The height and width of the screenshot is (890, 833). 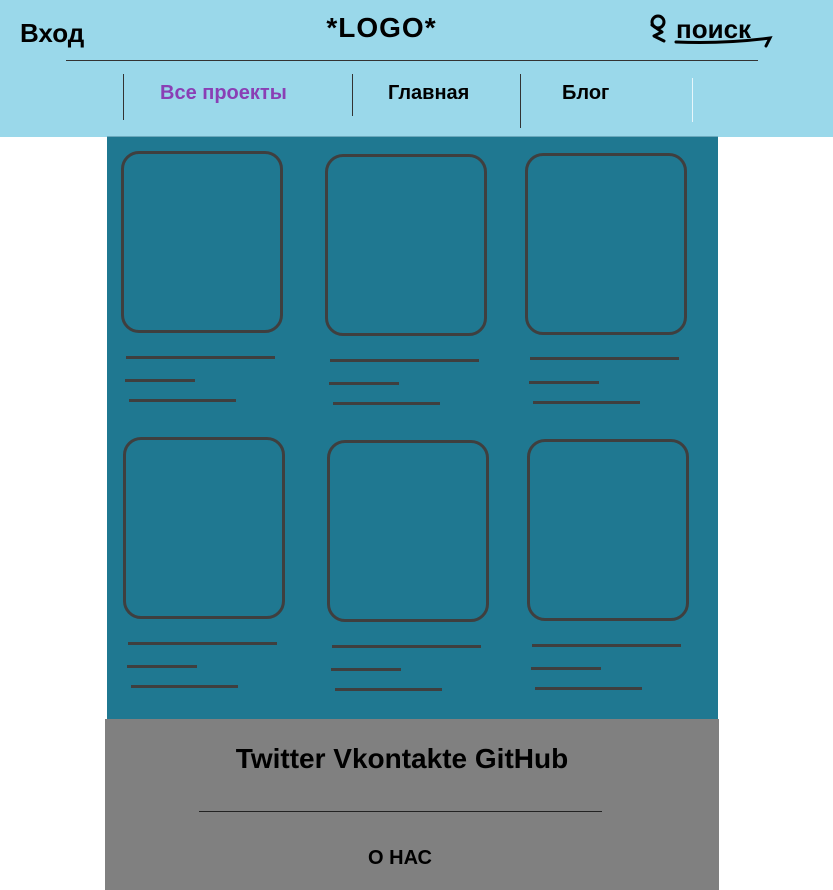 What do you see at coordinates (400, 811) in the screenshot?
I see `footer-divider` at bounding box center [400, 811].